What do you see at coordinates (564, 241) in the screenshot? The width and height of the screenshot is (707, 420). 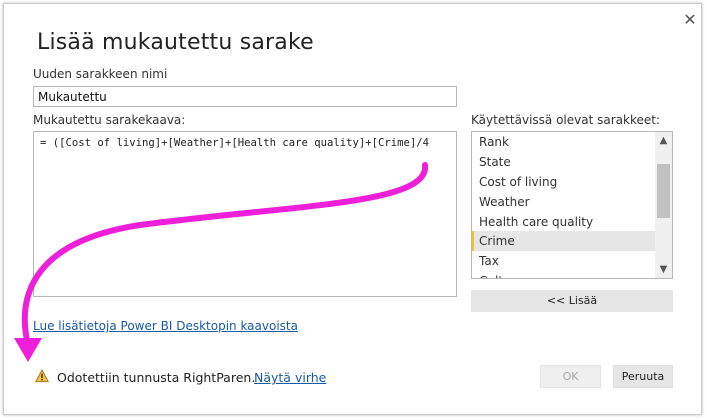 I see `column-item-crime: Crime` at bounding box center [564, 241].